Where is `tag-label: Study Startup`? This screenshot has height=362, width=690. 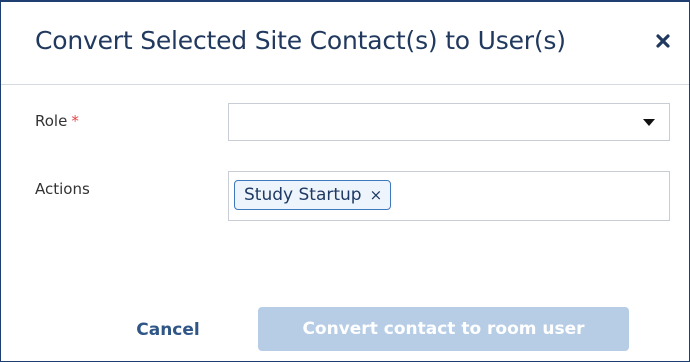
tag-label: Study Startup is located at coordinates (303, 195).